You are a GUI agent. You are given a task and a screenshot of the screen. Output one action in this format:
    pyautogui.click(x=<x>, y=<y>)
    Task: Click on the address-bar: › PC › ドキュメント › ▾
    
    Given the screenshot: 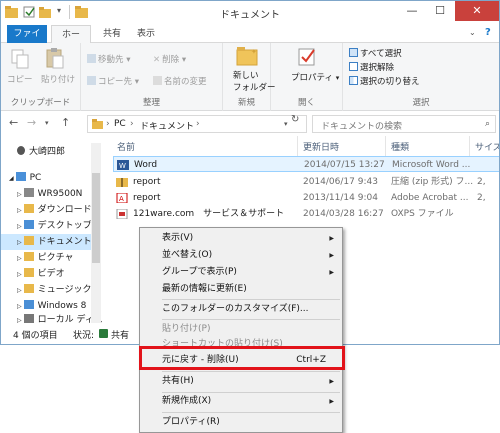 What is the action you would take?
    pyautogui.click(x=197, y=124)
    